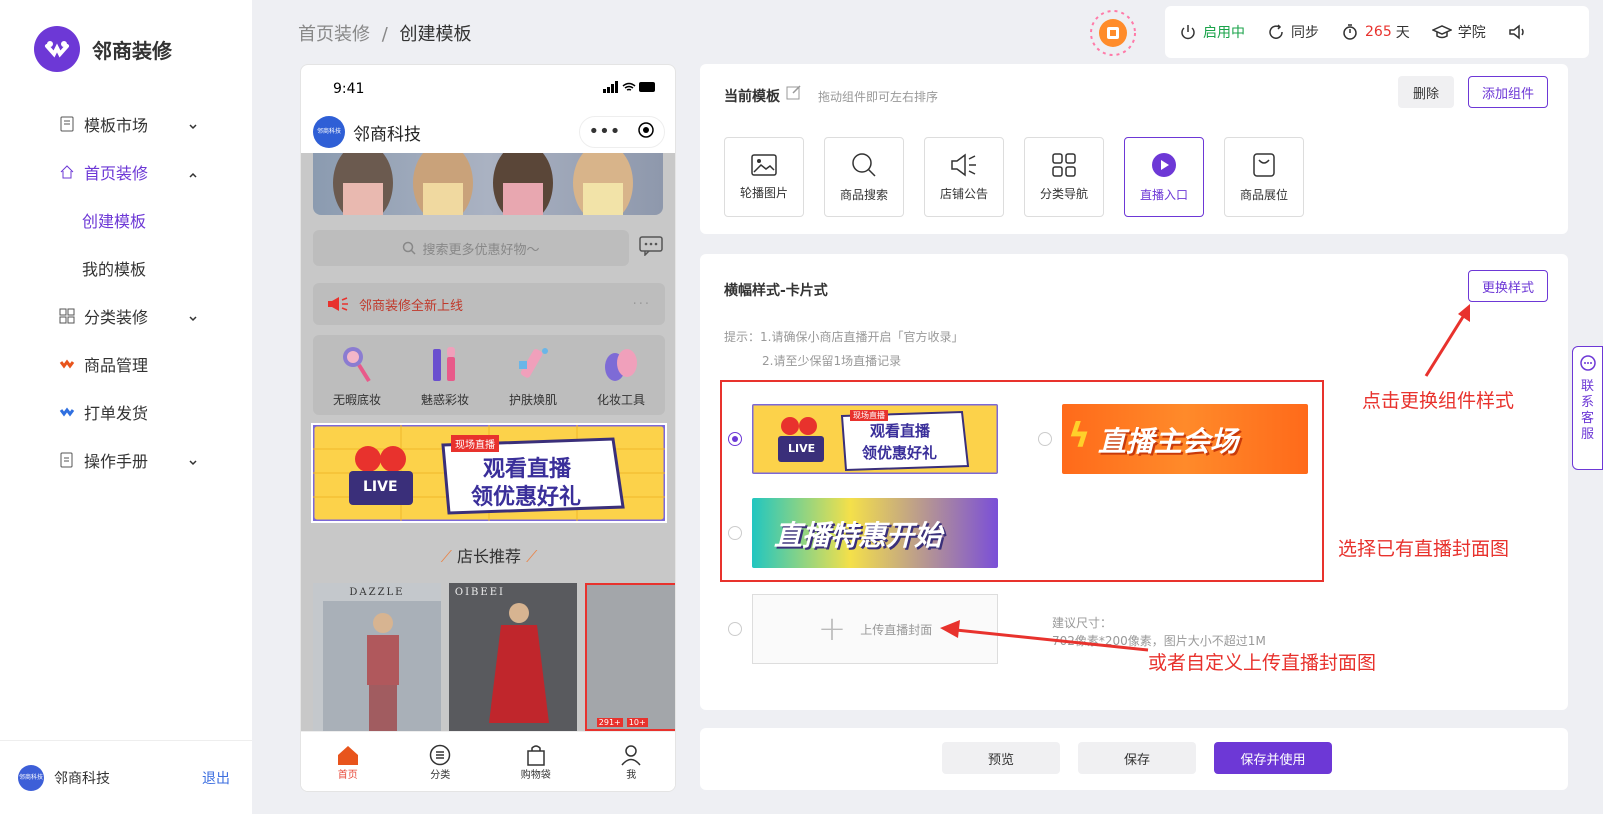 This screenshot has height=814, width=1603. I want to click on save-and-use-button: 保存并使用, so click(1273, 758).